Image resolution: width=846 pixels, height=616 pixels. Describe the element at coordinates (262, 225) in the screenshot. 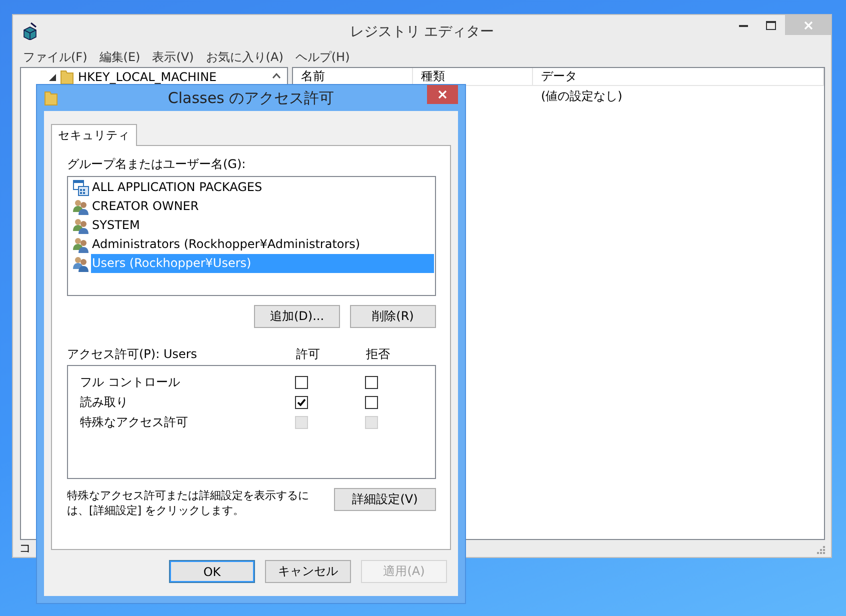

I see `list-item: SYSTEM` at that location.